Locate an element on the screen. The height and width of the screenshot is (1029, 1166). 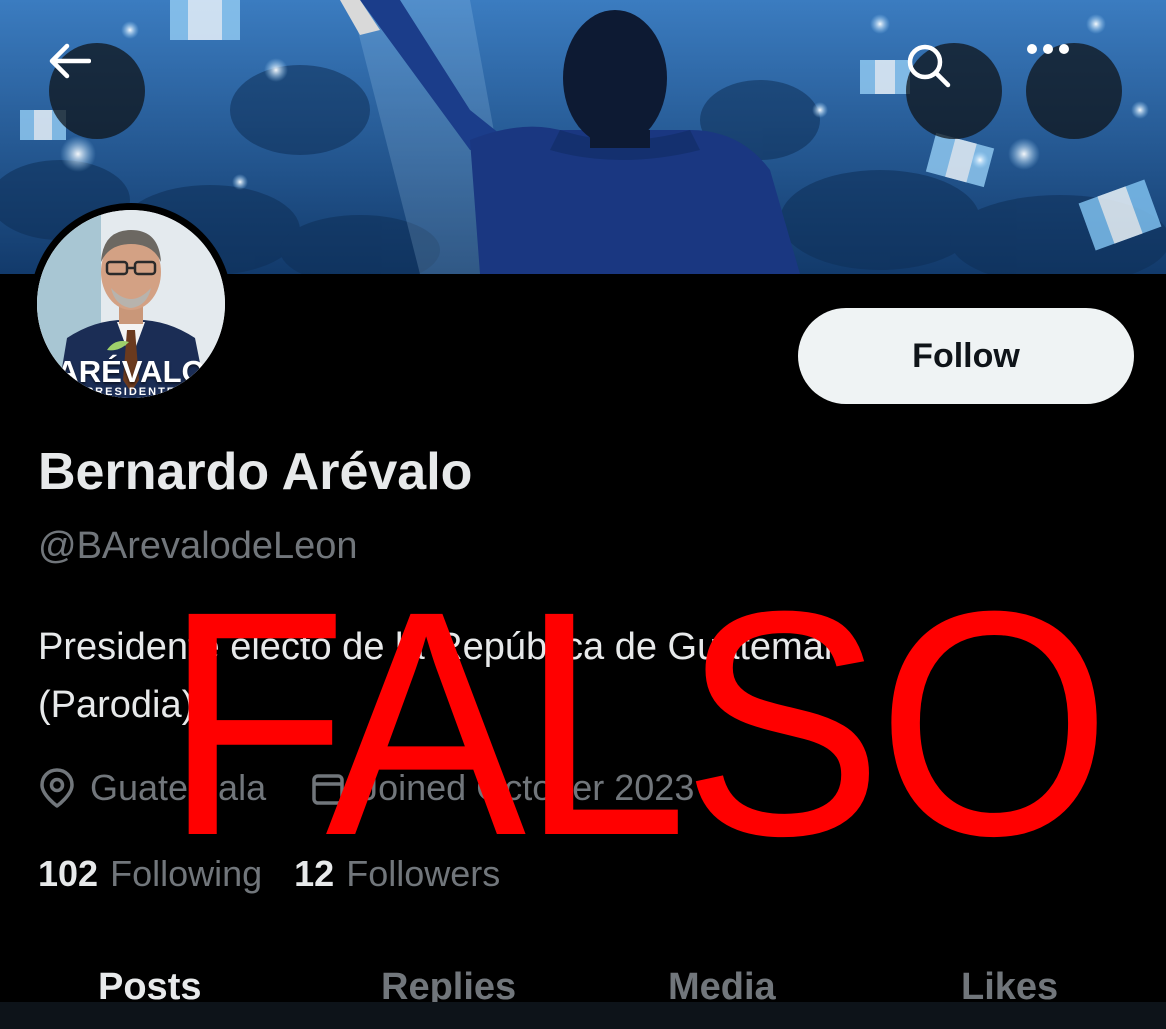
tab-posts: Posts is located at coordinates (149, 979).